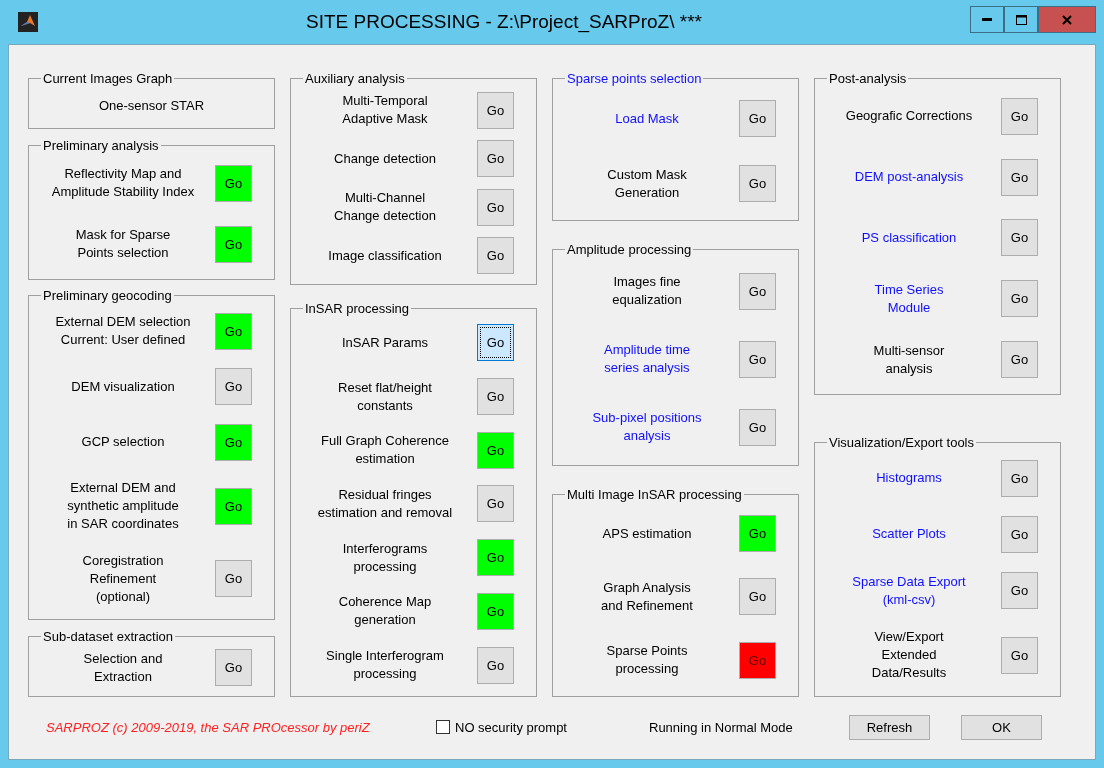  What do you see at coordinates (647, 427) in the screenshot?
I see `step-label: Sub-pixel positions analysis` at bounding box center [647, 427].